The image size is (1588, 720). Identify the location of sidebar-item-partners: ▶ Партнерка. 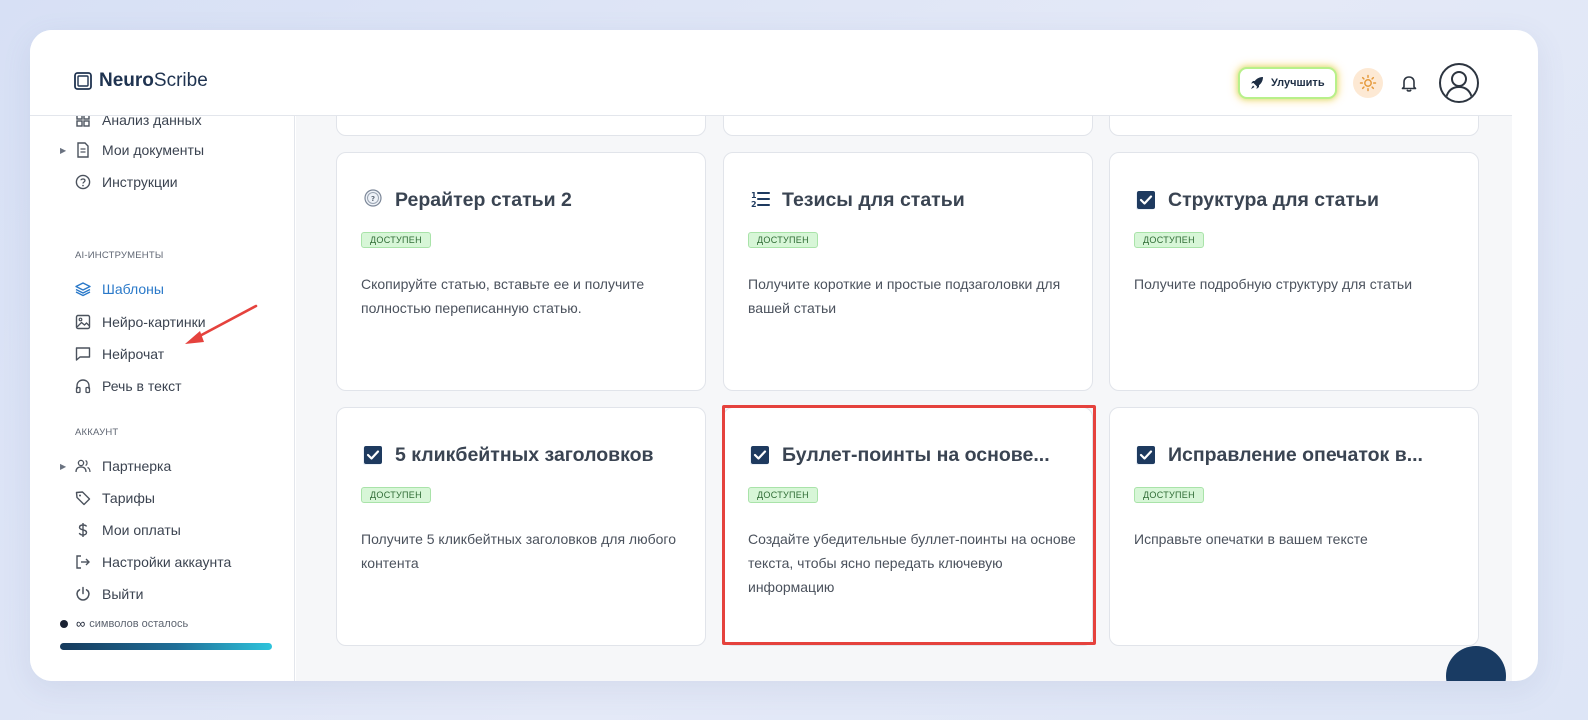
(115, 466).